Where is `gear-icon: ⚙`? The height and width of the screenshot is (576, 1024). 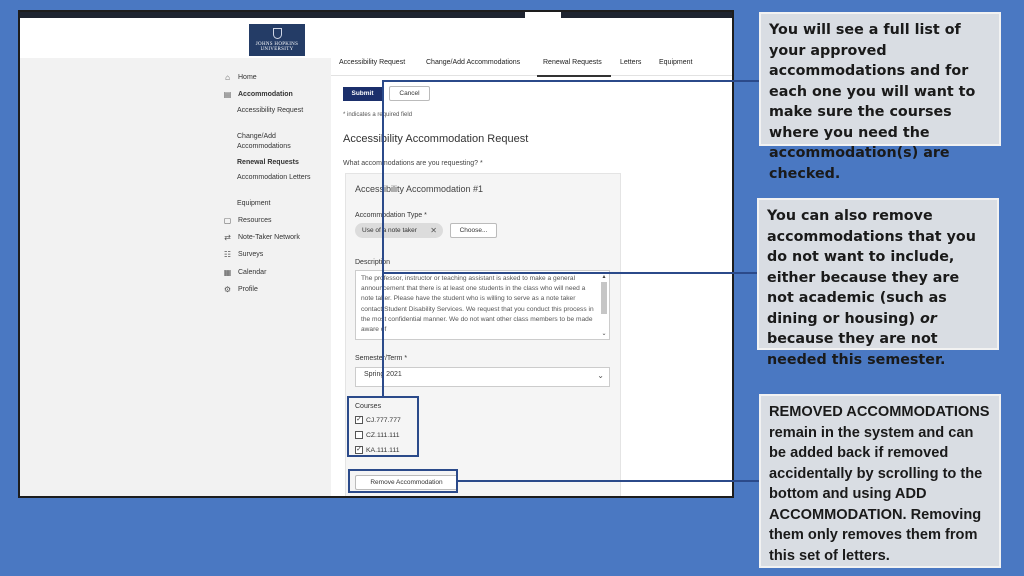
gear-icon: ⚙ is located at coordinates (227, 289).